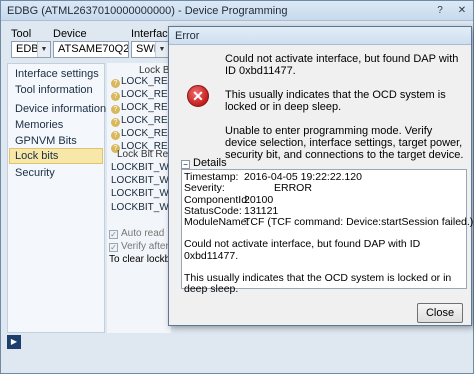  I want to click on sidebar-item-lock-bits: Lock bits, so click(56, 156).